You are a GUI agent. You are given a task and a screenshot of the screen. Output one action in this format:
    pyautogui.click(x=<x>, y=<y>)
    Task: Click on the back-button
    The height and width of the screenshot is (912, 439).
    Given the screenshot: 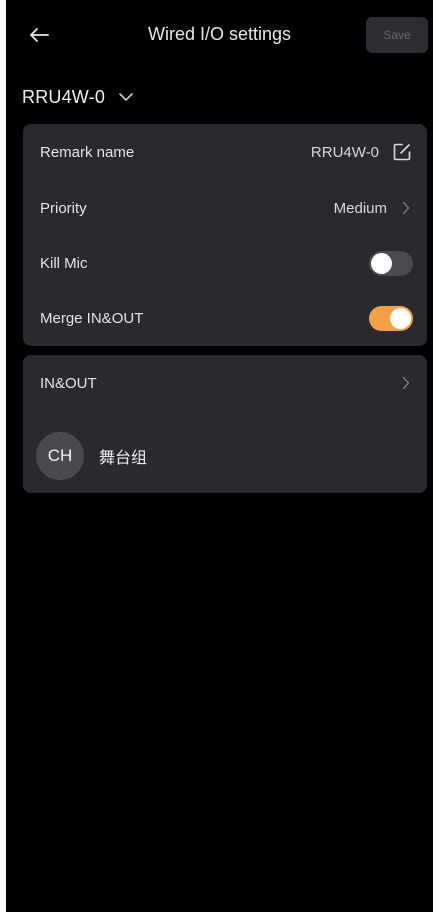 What is the action you would take?
    pyautogui.click(x=39, y=35)
    